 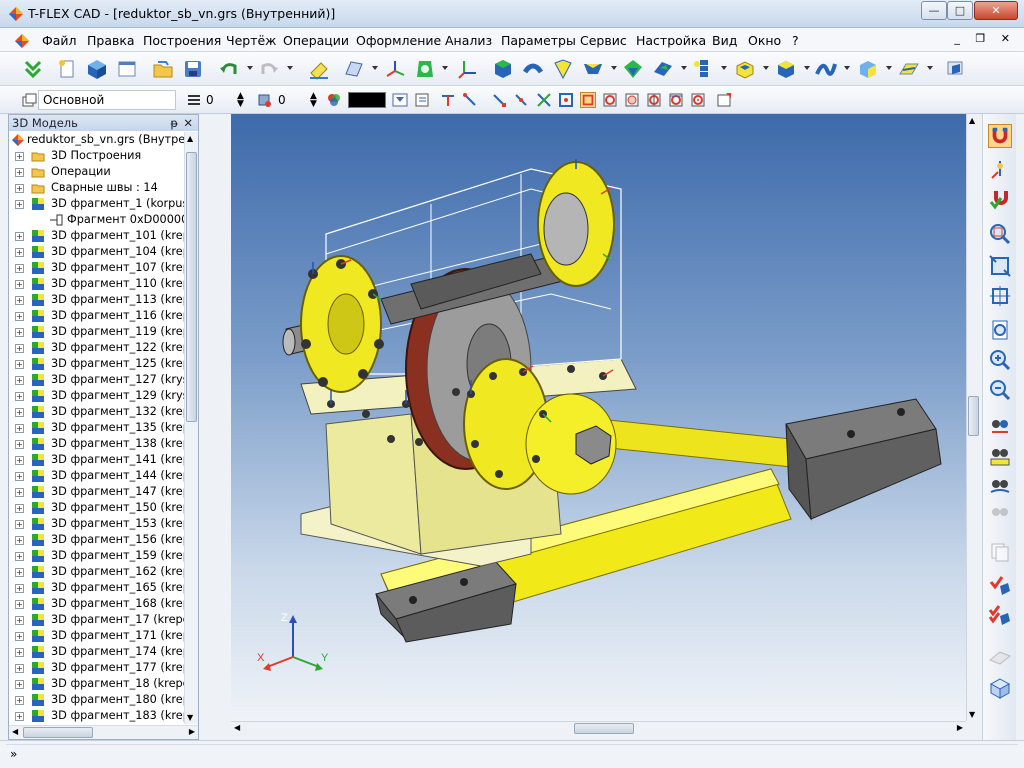 What do you see at coordinates (847, 68) in the screenshot?
I see `surface-dropdown` at bounding box center [847, 68].